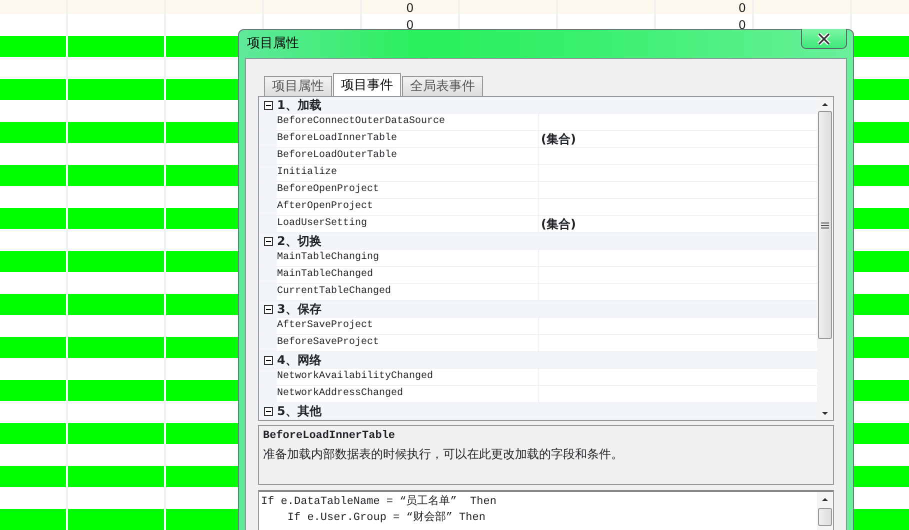  What do you see at coordinates (408, 377) in the screenshot?
I see `property-name: NetworkAvailabilityChanged` at bounding box center [408, 377].